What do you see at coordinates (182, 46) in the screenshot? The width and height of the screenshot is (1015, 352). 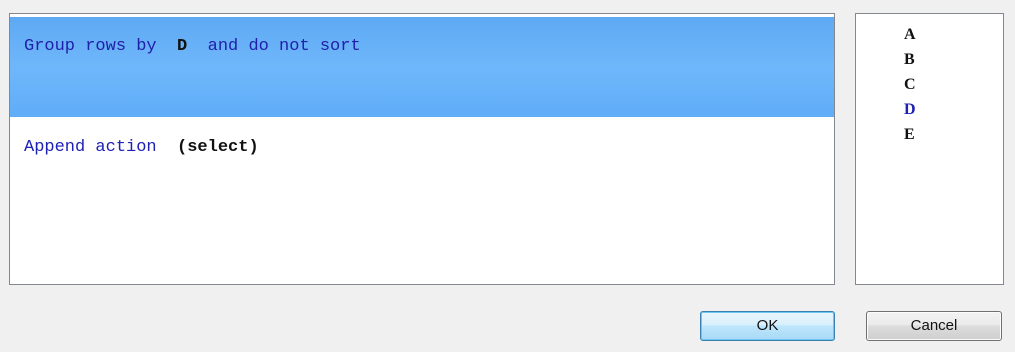 I see `group-column-value: D` at bounding box center [182, 46].